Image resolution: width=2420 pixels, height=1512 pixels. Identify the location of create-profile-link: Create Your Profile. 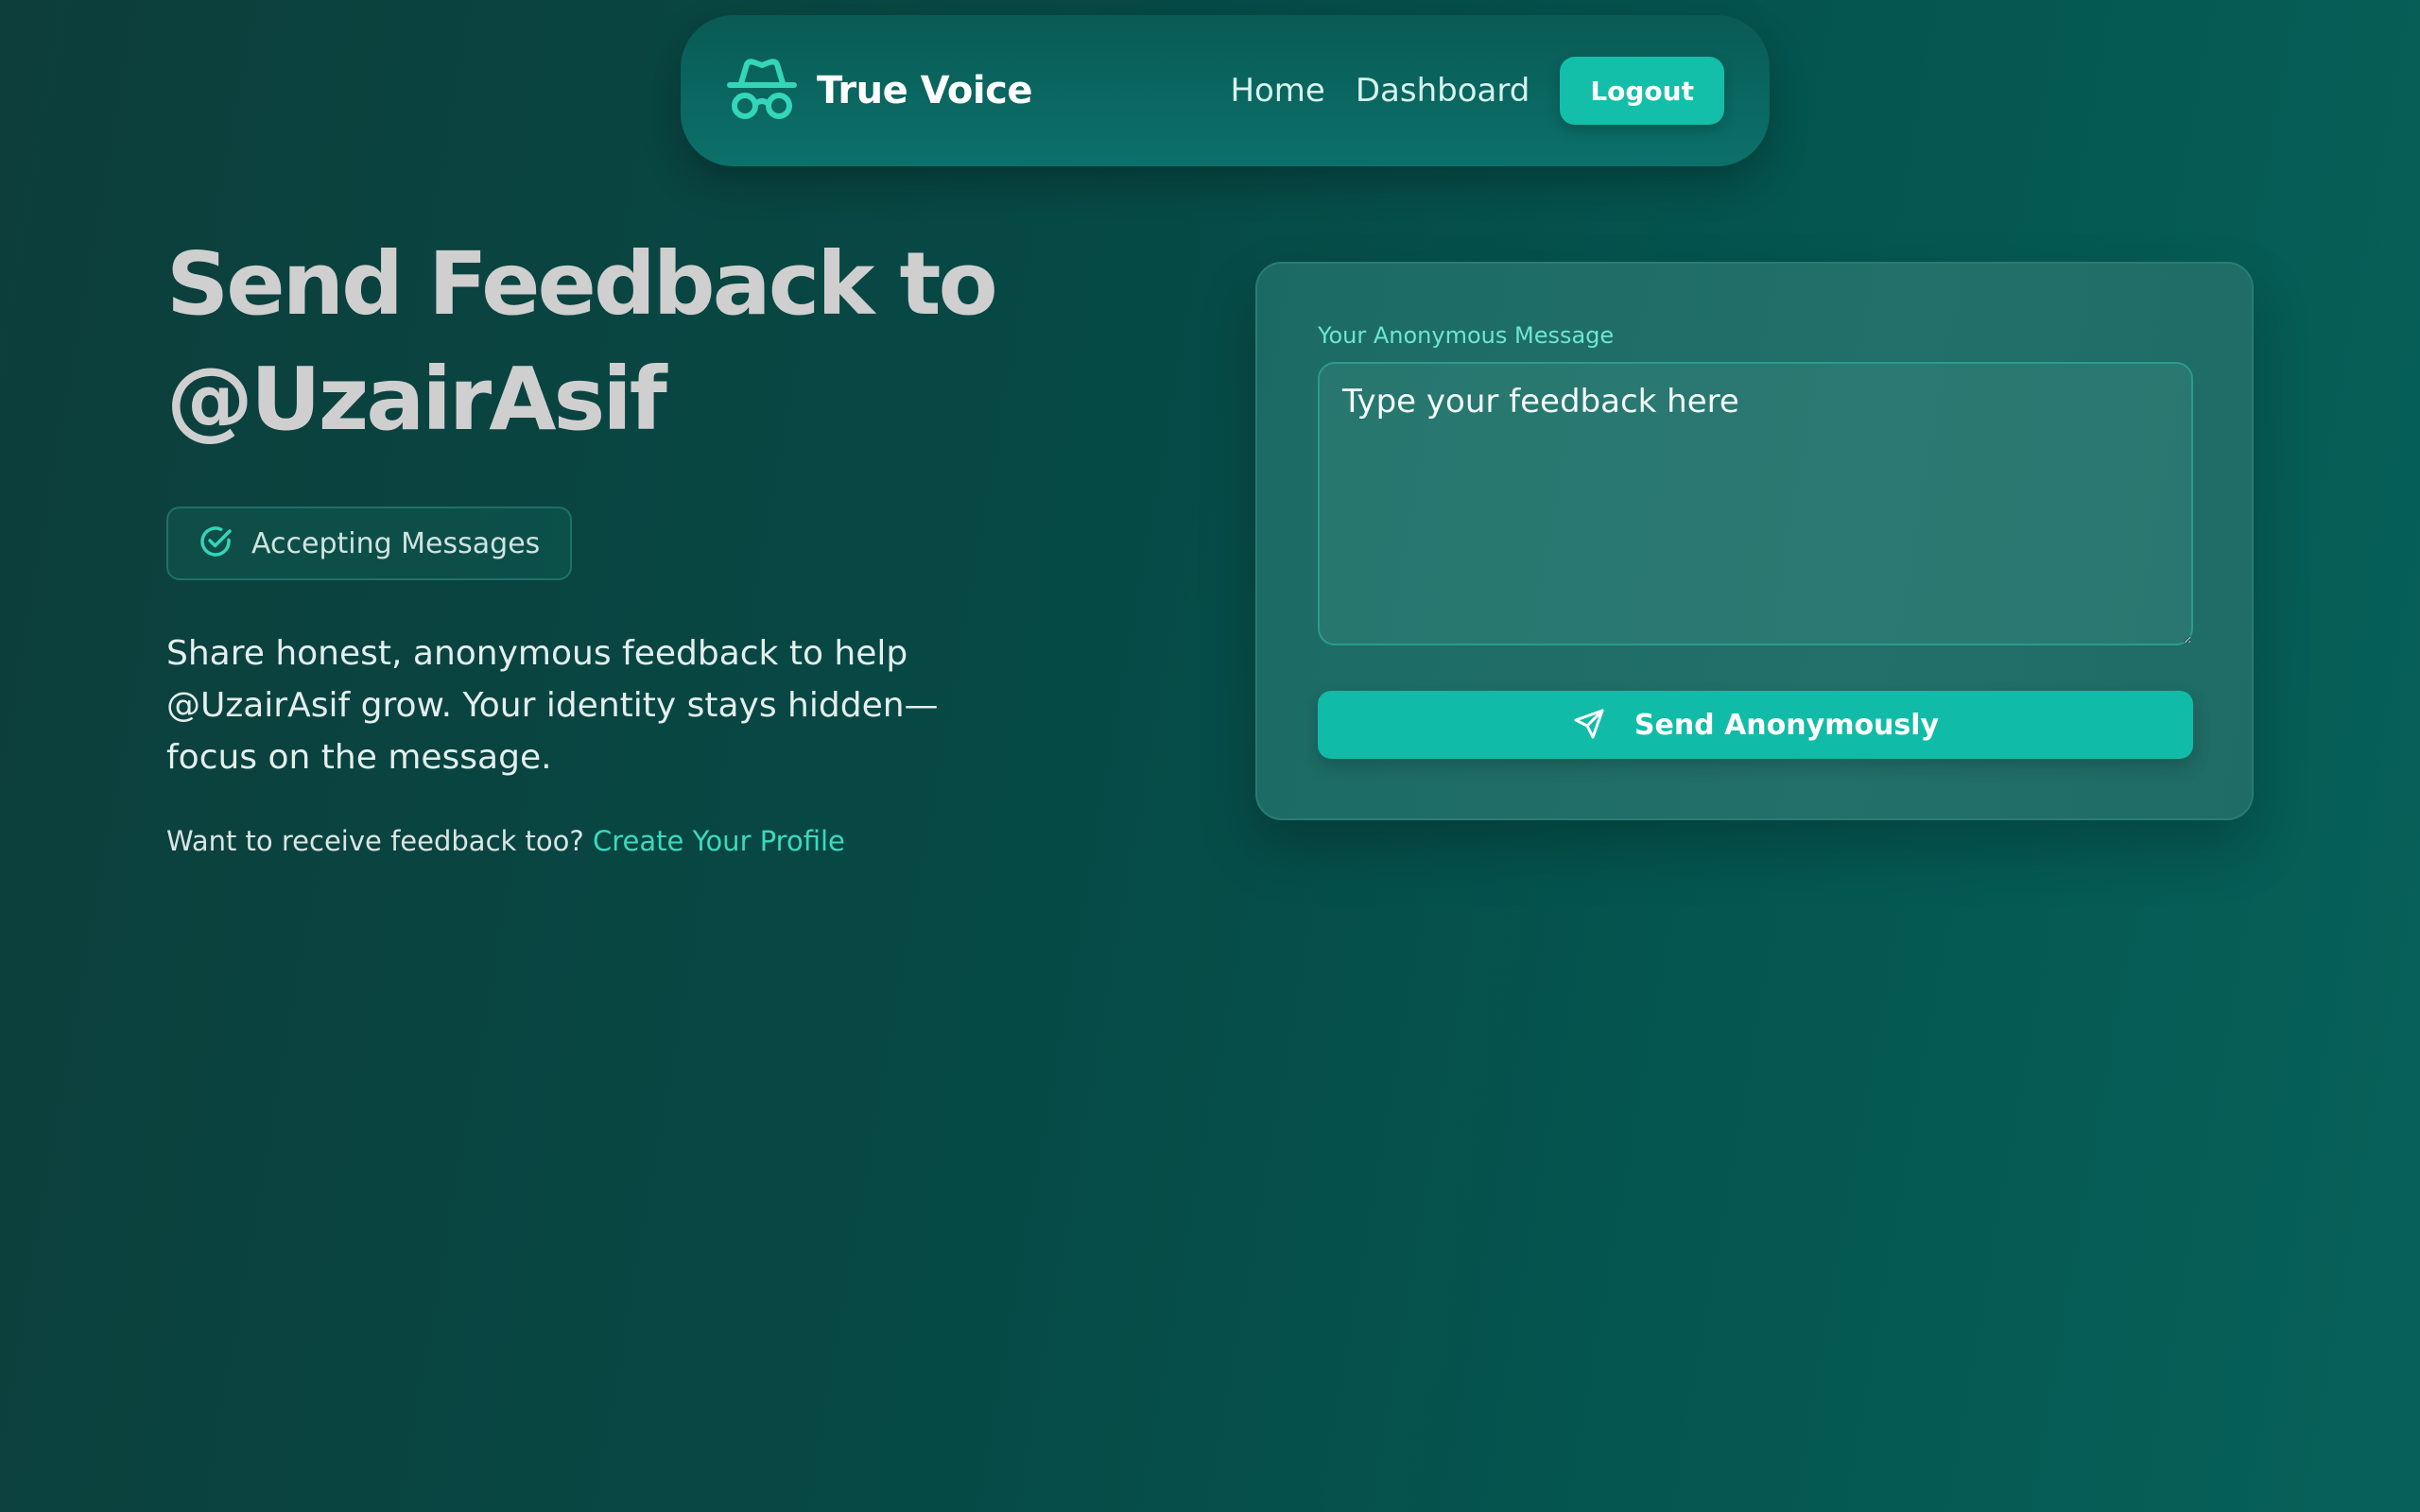
(719, 841).